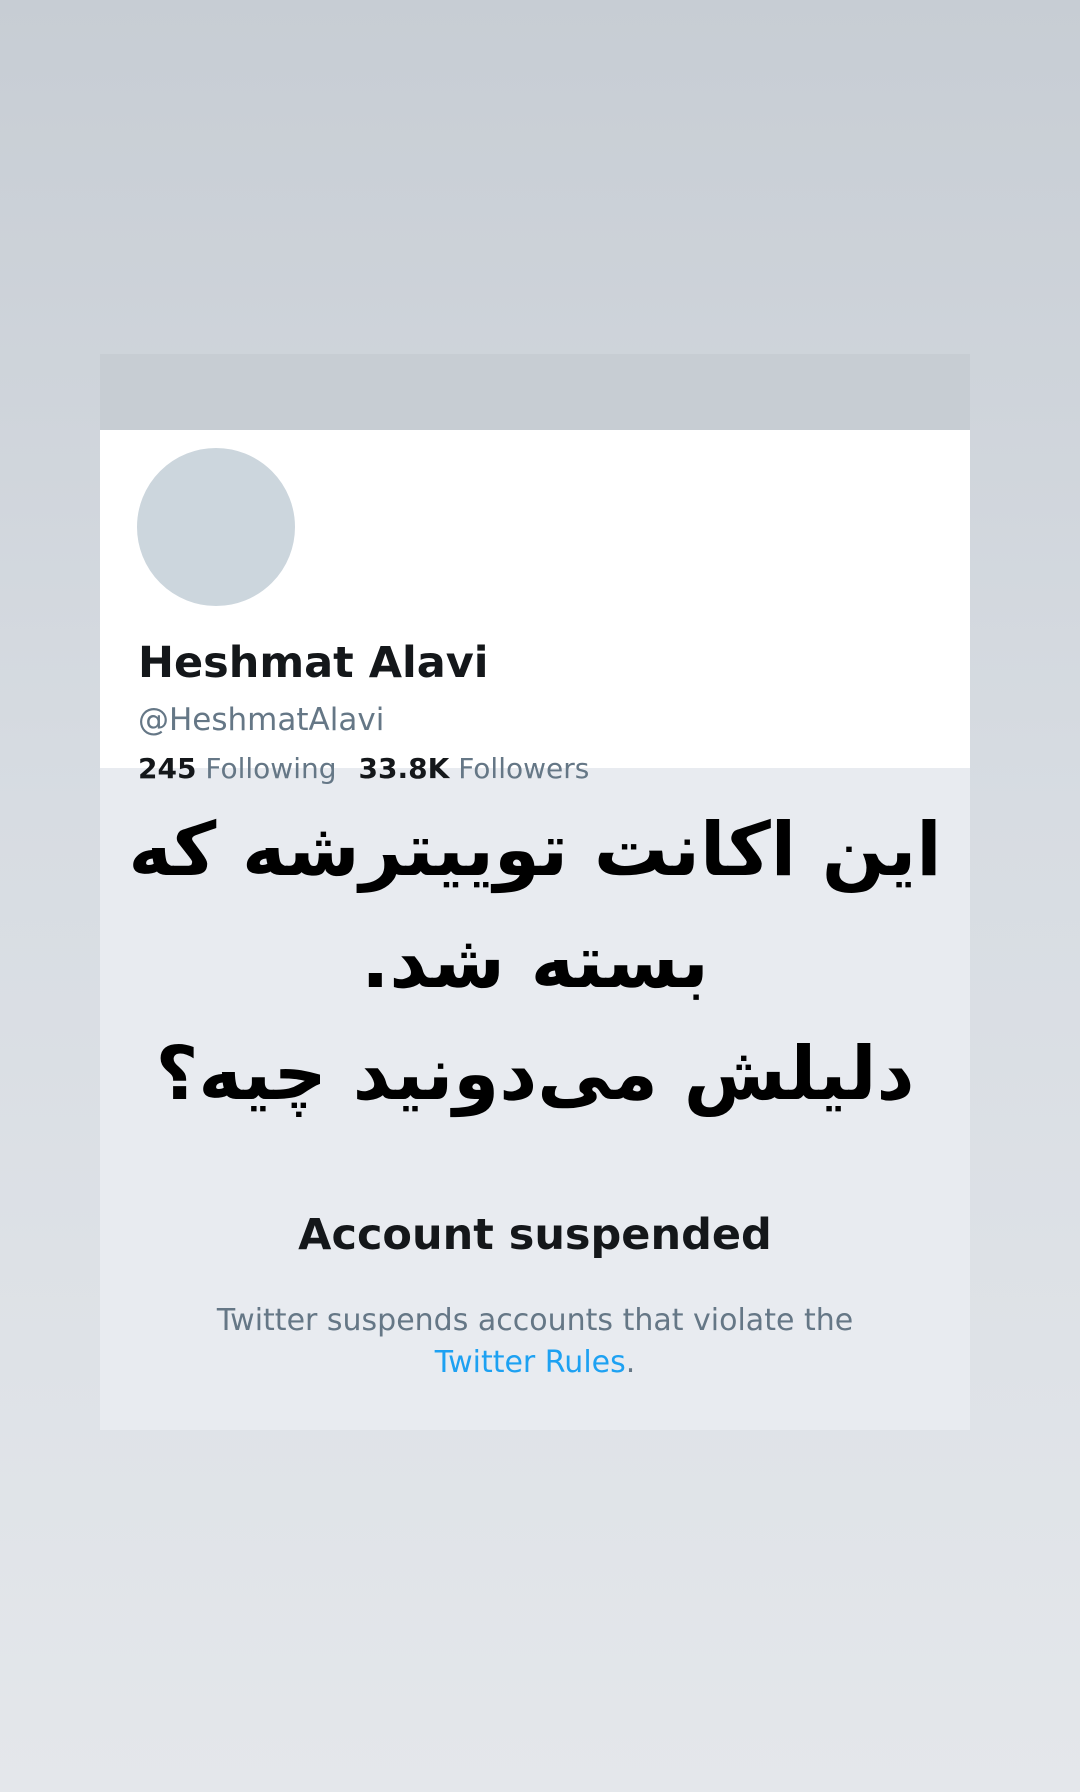 Image resolution: width=1080 pixels, height=1792 pixels. Describe the element at coordinates (261, 720) in the screenshot. I see `user-handle: @HeshmatAlavi` at that location.